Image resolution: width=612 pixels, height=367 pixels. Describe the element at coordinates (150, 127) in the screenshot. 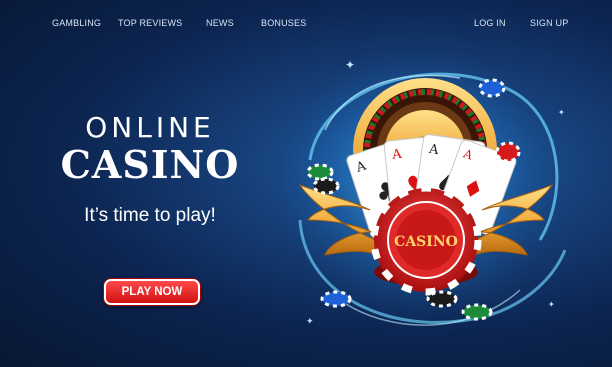

I see `hero-title-online: ONLINE` at that location.